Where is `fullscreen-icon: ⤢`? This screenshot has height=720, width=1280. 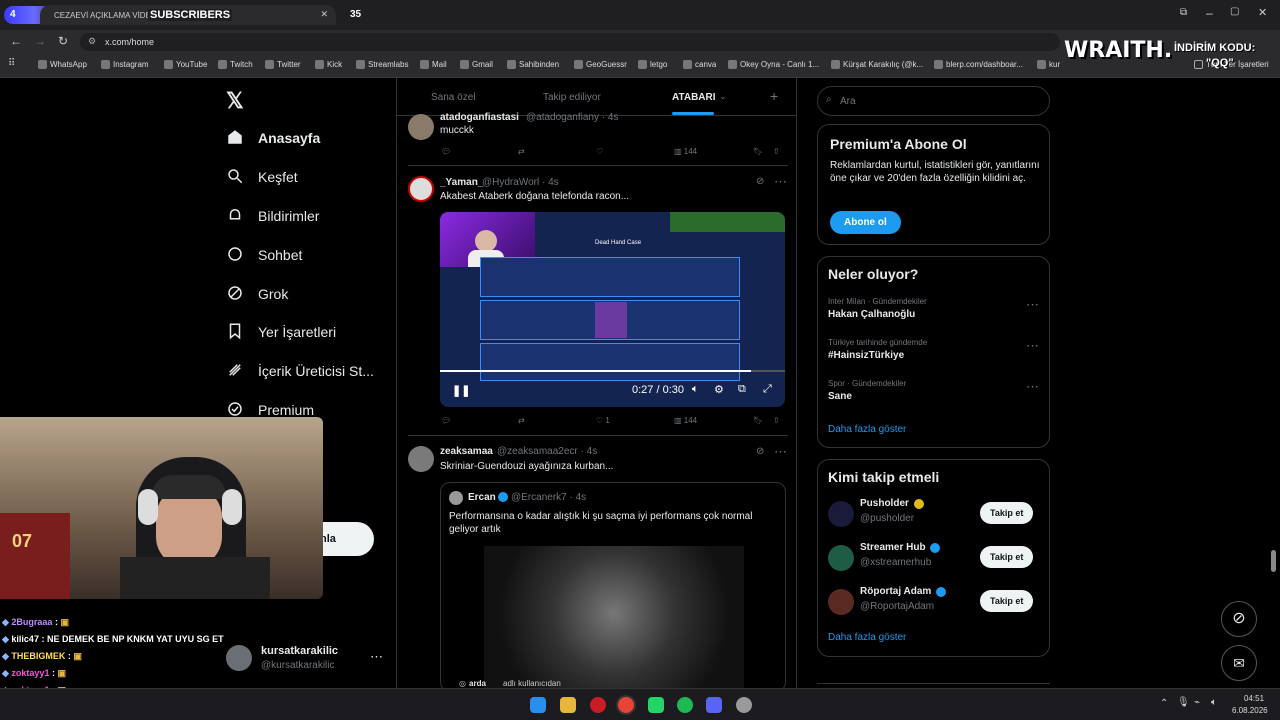 fullscreen-icon: ⤢ is located at coordinates (767, 389).